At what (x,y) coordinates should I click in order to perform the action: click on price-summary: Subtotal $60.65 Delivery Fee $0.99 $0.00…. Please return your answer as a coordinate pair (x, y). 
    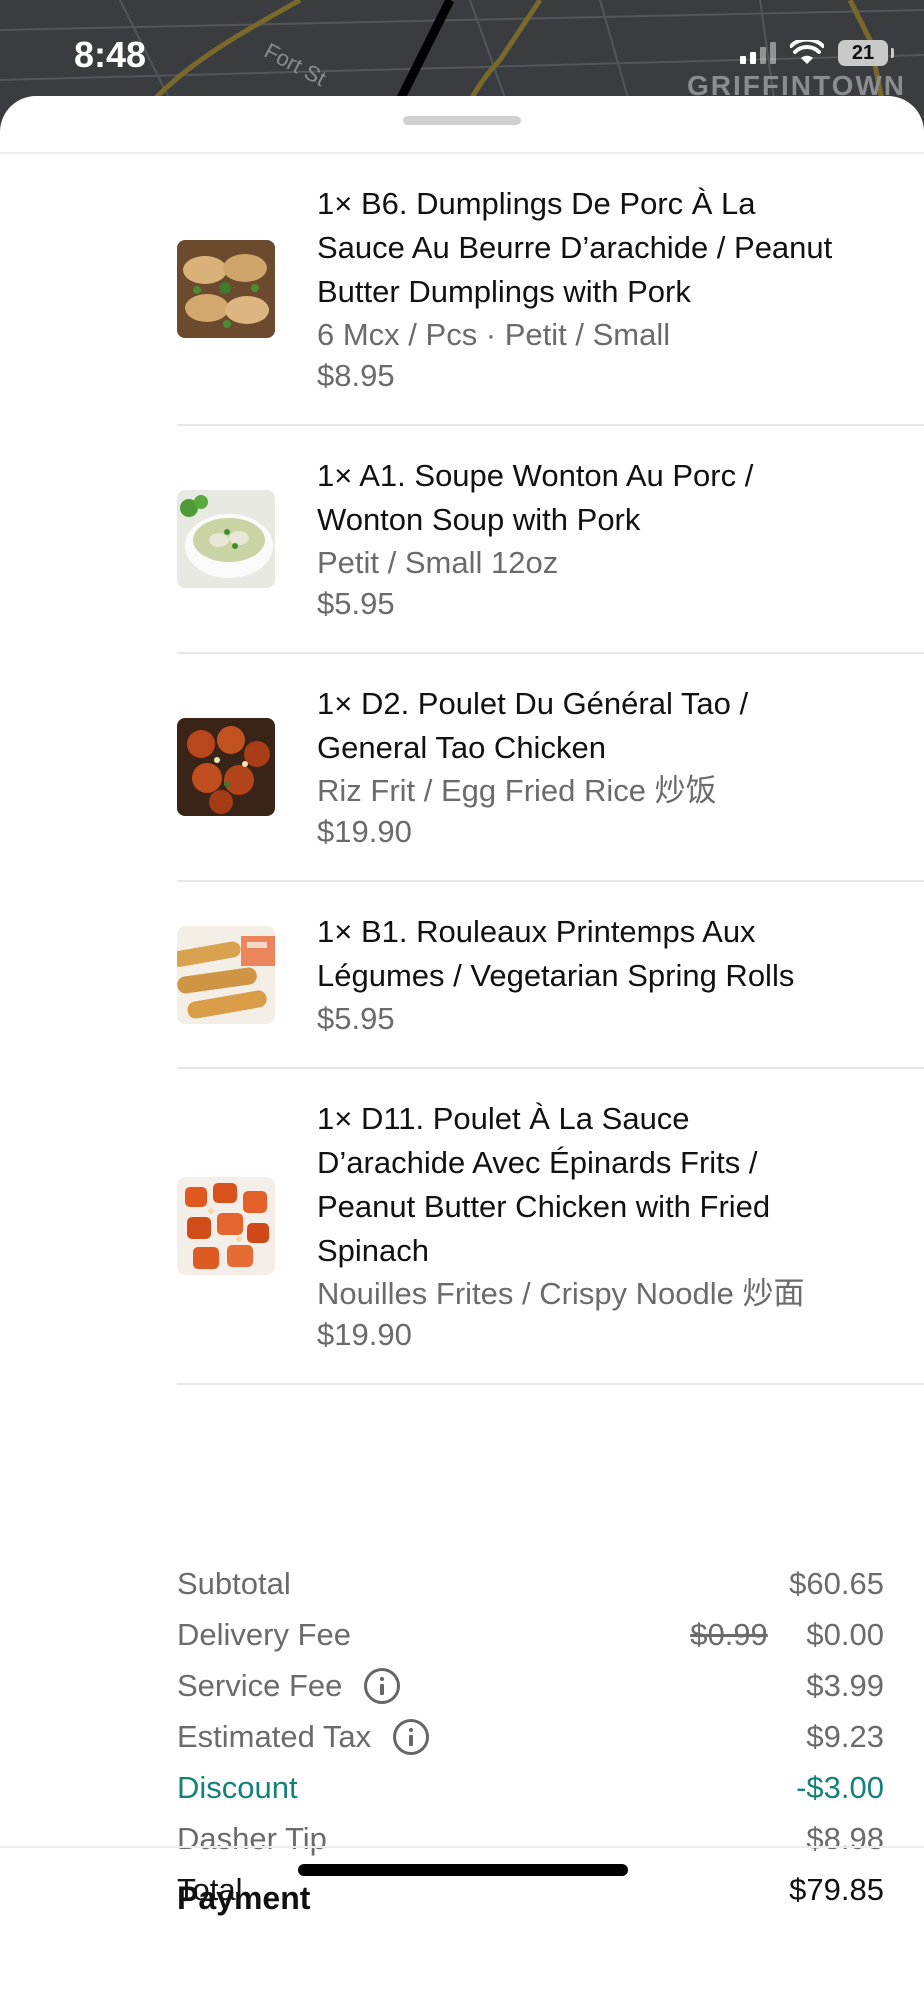
    Looking at the image, I should click on (530, 1736).